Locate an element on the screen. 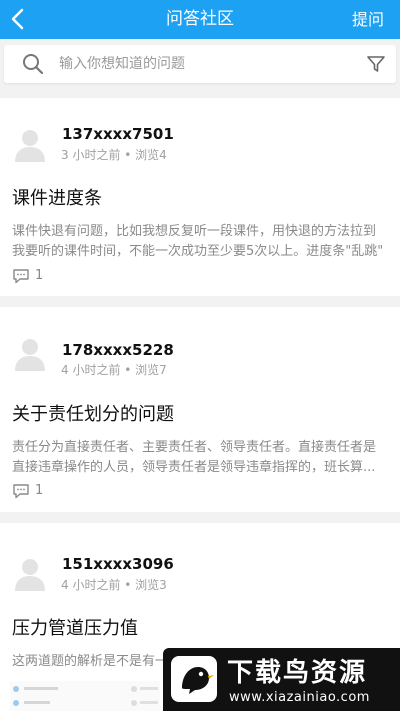 This screenshot has width=400, height=711. filter-icon is located at coordinates (376, 64).